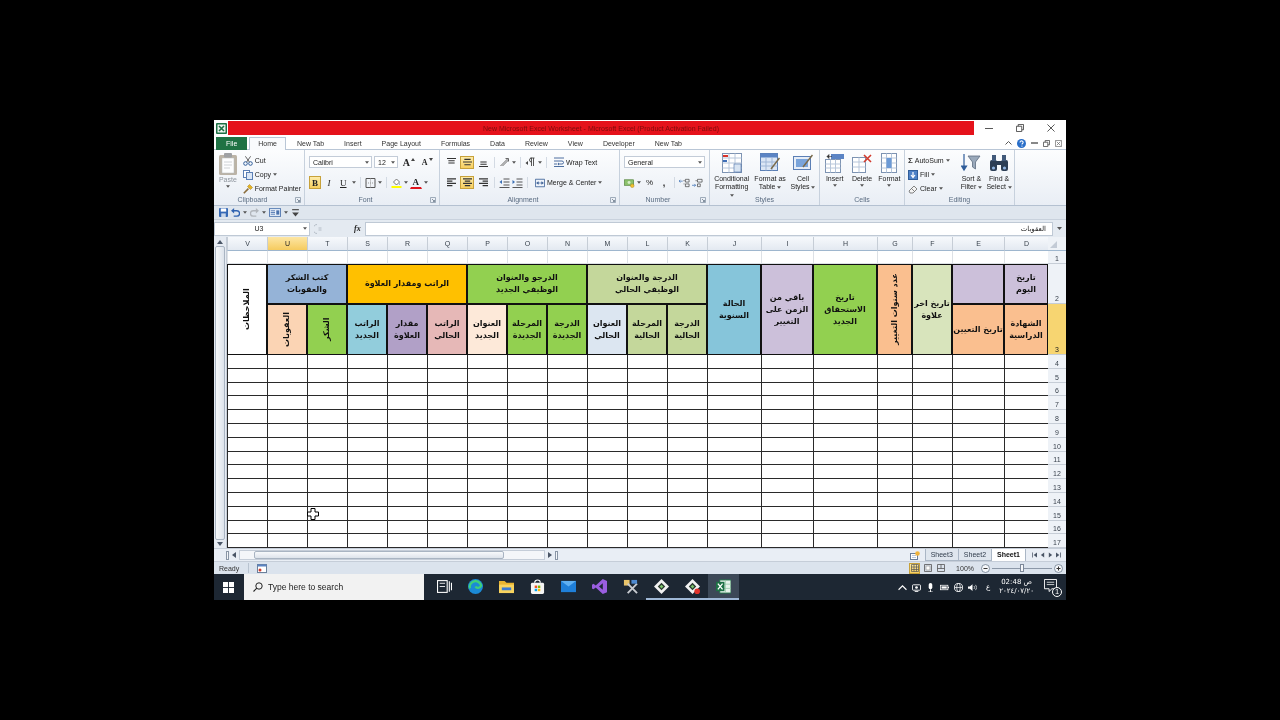 The height and width of the screenshot is (720, 1280). I want to click on zoom-slider-thumb, so click(1022, 568).